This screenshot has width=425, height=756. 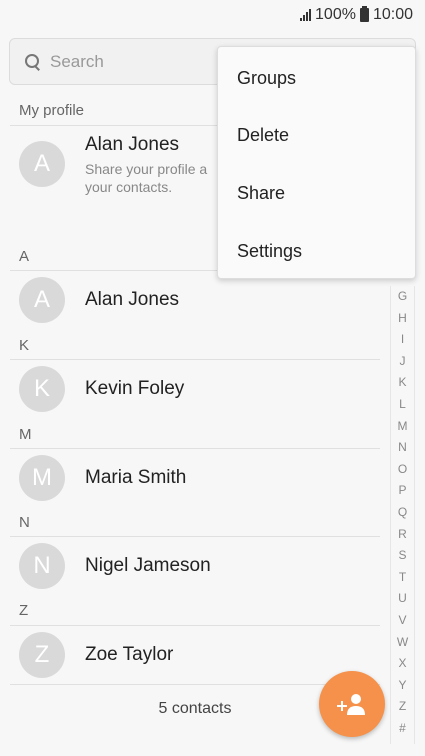 What do you see at coordinates (129, 654) in the screenshot?
I see `contact-name: Zoe Taylor` at bounding box center [129, 654].